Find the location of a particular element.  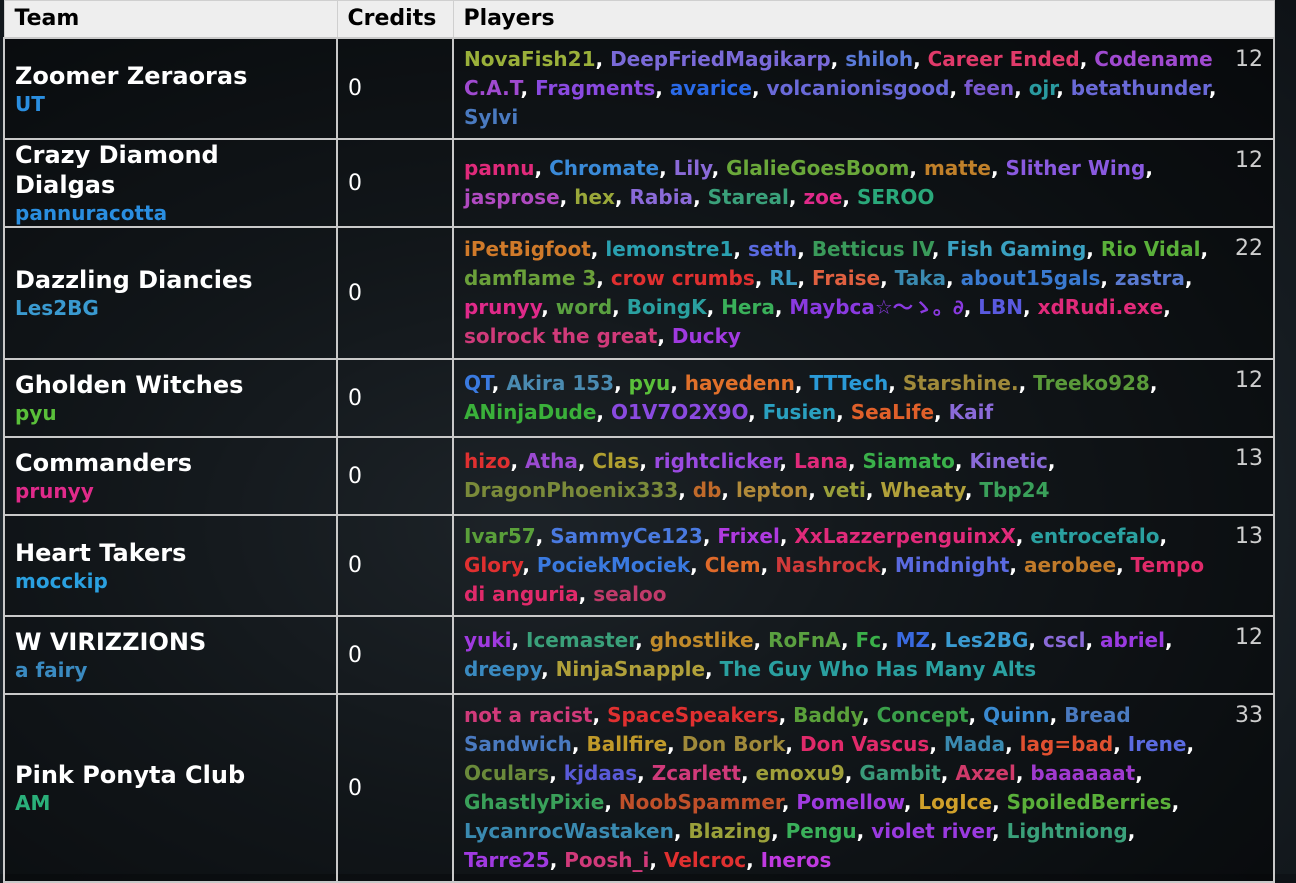

player-name: Fraise is located at coordinates (846, 278).